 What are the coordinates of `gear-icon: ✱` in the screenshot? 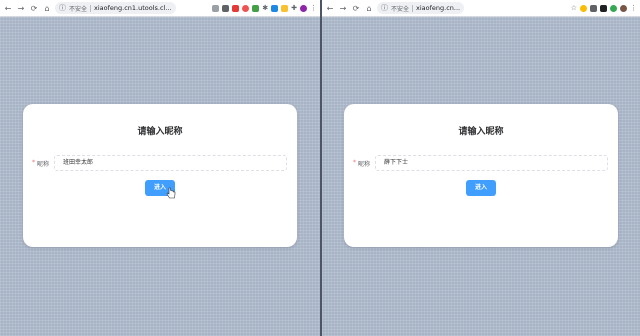 It's located at (265, 8).